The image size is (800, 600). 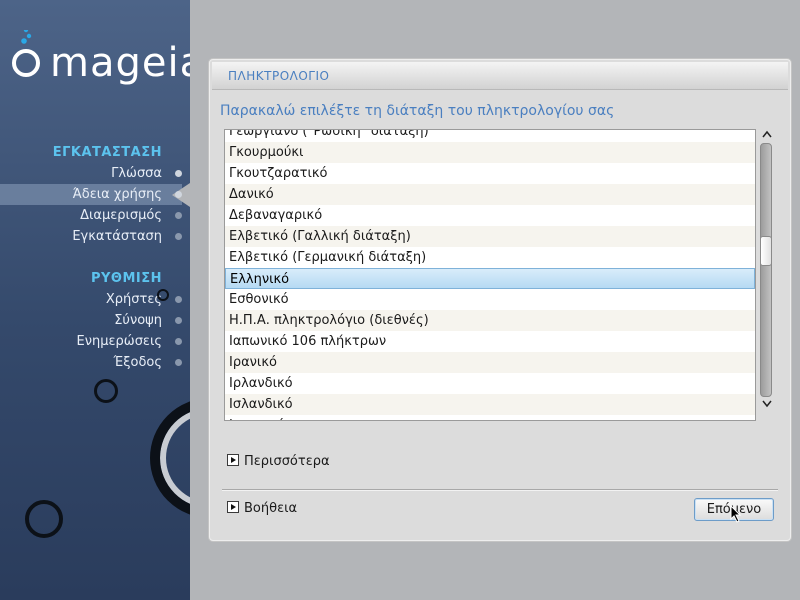 I want to click on nav-item-label: Εγκατάσταση, so click(x=117, y=236).